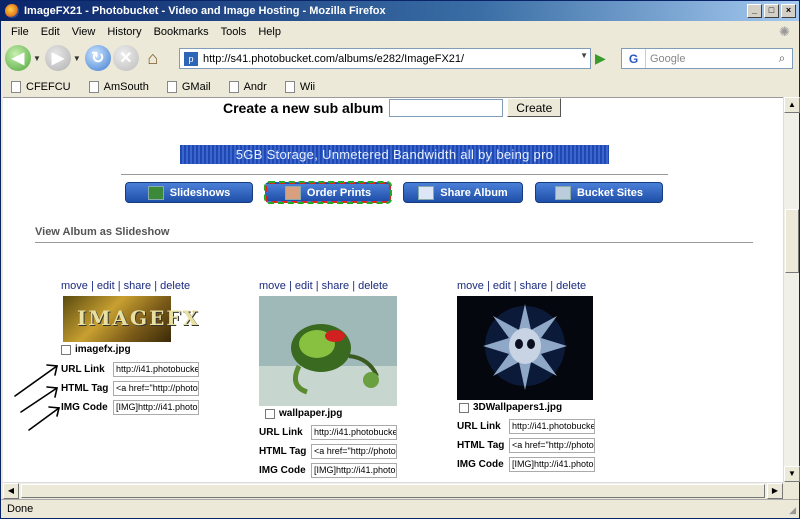 The image size is (800, 519). I want to click on menu-view: View, so click(84, 32).